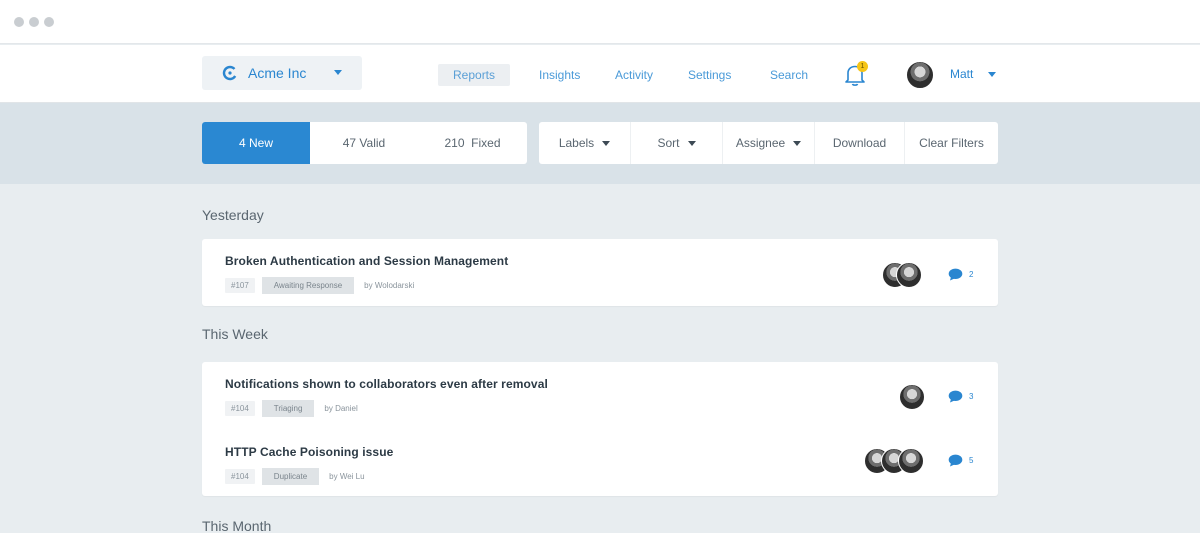  I want to click on download-button: Download, so click(860, 143).